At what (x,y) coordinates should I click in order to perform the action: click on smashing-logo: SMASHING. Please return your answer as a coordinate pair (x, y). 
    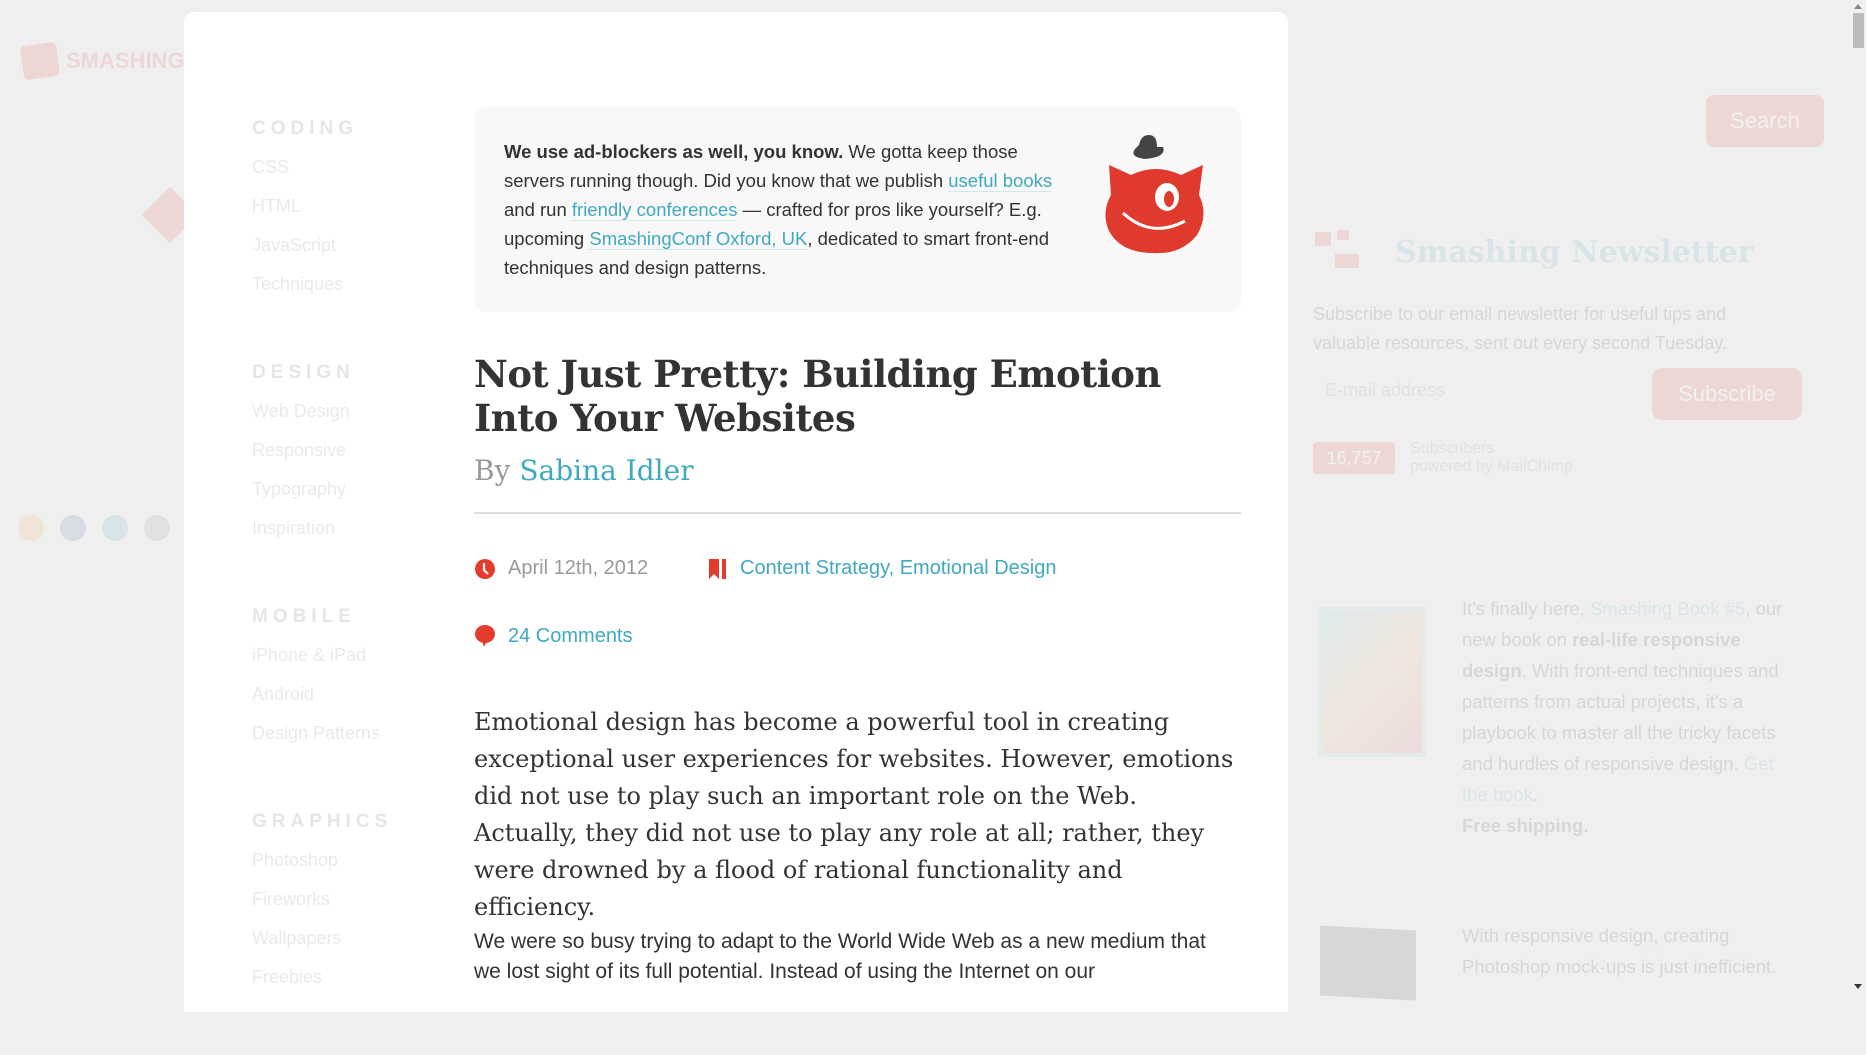
    Looking at the image, I should click on (102, 61).